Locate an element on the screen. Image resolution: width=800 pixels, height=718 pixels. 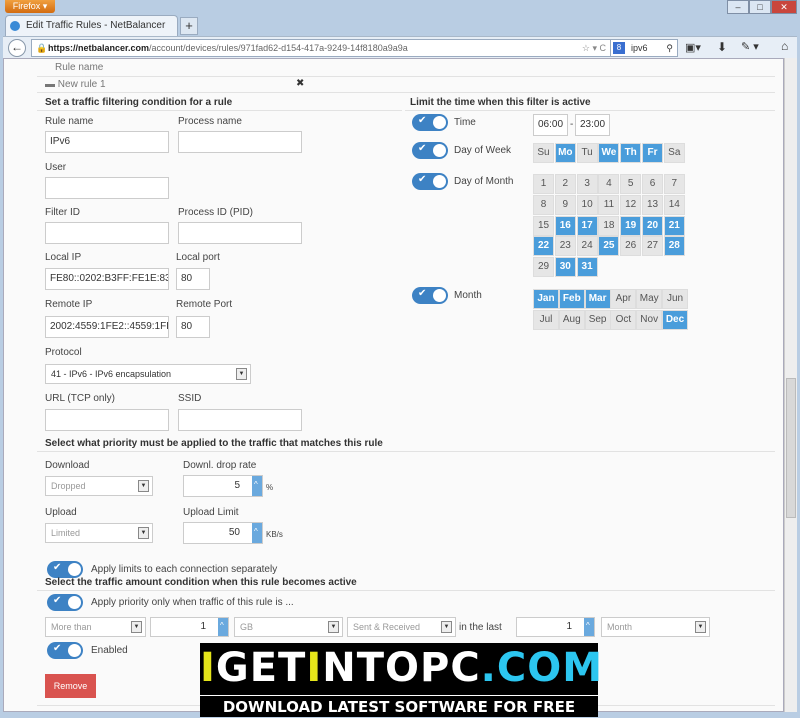
day-4: 4 is located at coordinates (609, 184).